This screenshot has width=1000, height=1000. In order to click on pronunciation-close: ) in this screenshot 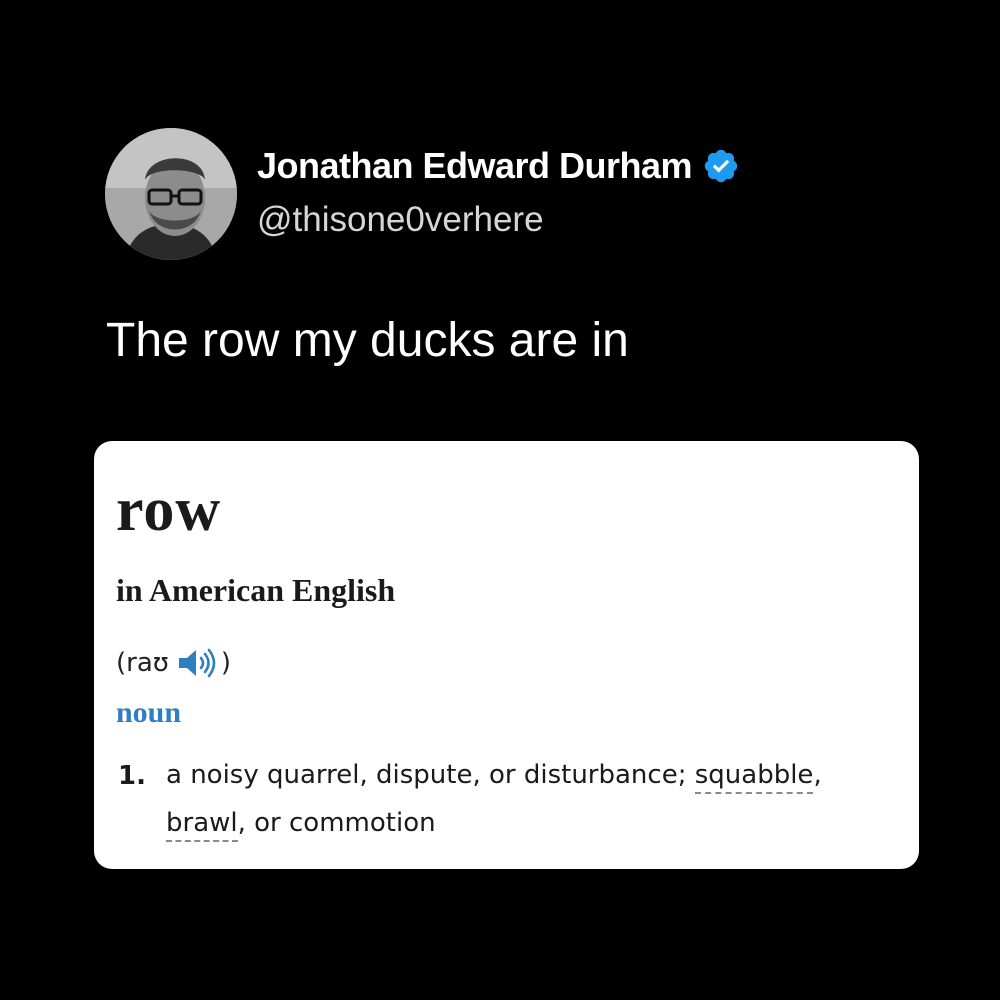, I will do `click(225, 663)`.